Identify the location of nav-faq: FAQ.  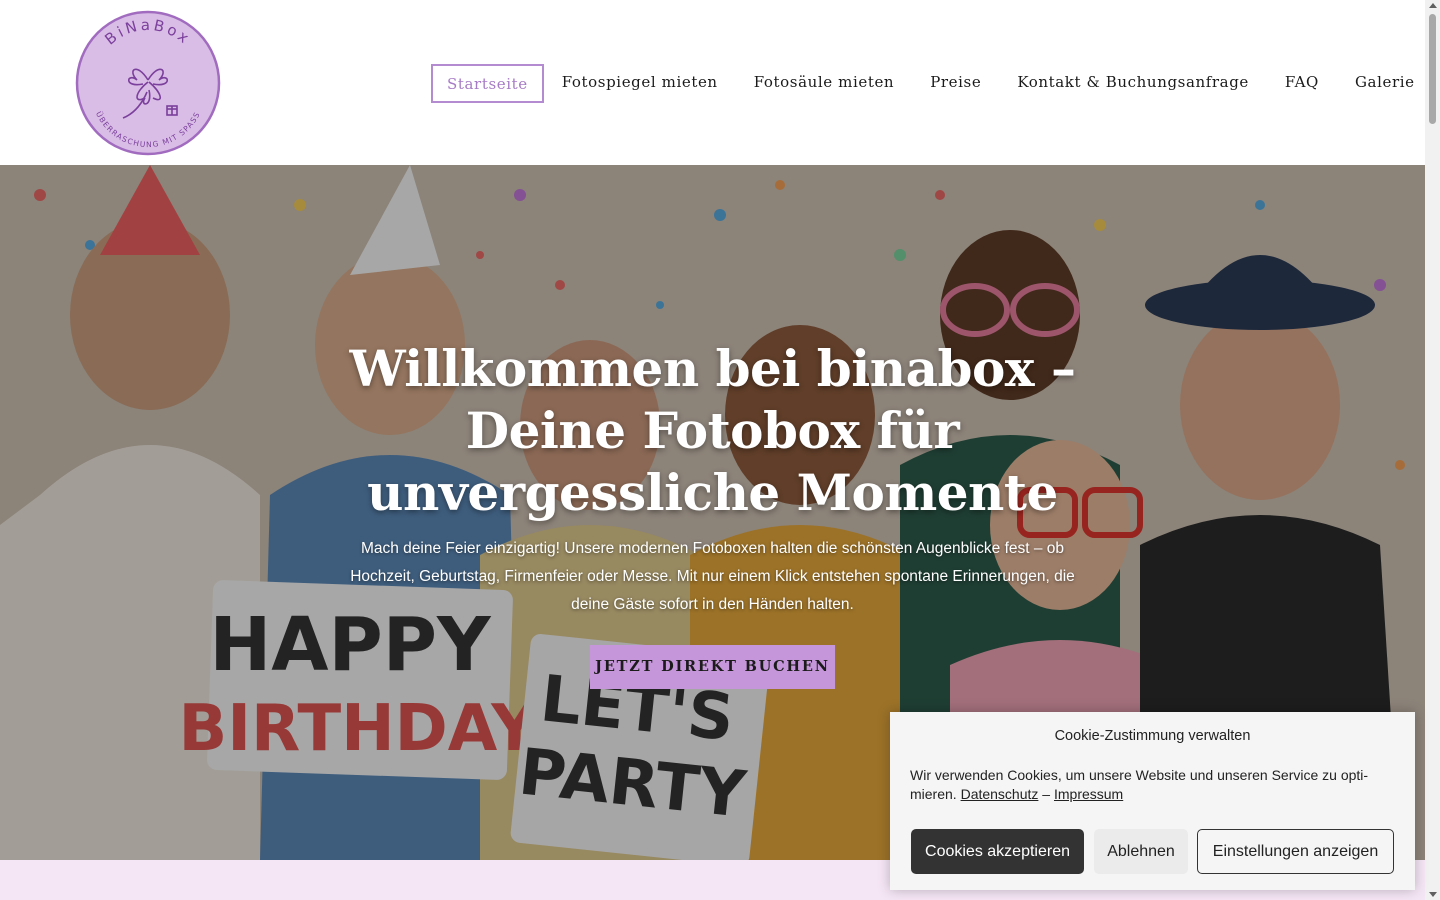
(1302, 83).